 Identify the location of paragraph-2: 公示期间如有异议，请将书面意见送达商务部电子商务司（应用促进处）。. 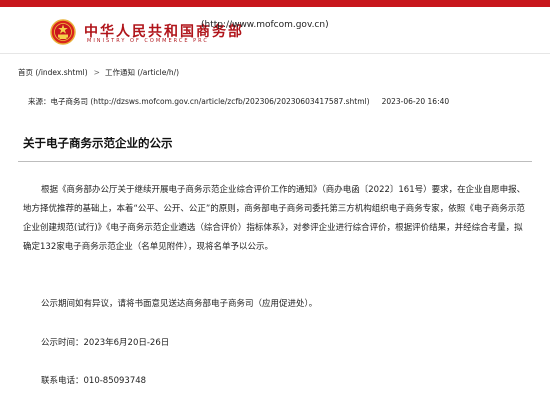
(179, 304).